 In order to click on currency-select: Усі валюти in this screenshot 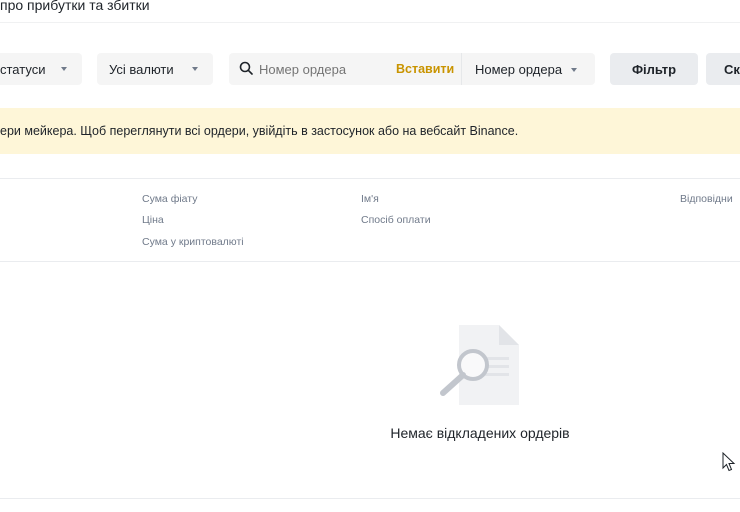, I will do `click(155, 69)`.